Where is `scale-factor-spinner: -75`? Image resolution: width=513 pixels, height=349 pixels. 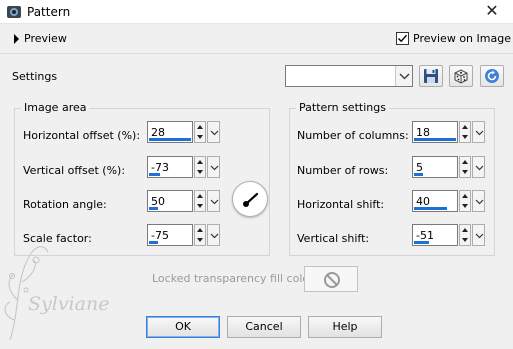
scale-factor-spinner: -75 is located at coordinates (184, 235).